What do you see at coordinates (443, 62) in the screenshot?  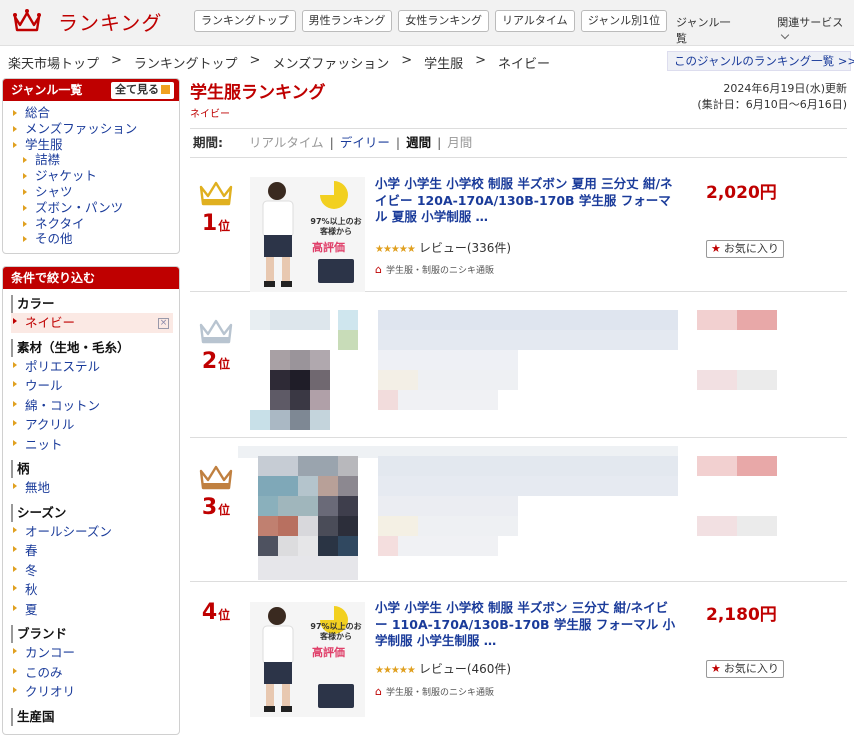 I see `crumb-school-uniform: 学生服` at bounding box center [443, 62].